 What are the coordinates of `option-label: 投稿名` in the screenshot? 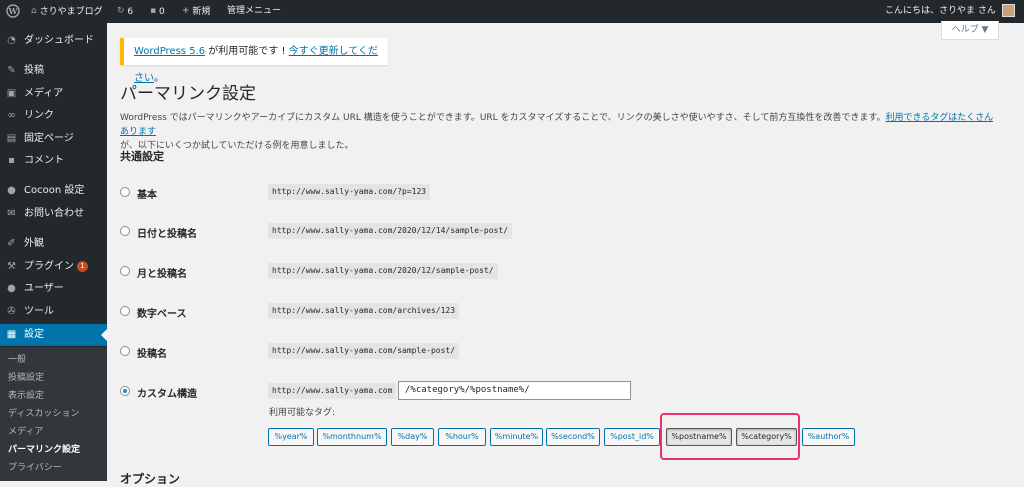 It's located at (152, 354).